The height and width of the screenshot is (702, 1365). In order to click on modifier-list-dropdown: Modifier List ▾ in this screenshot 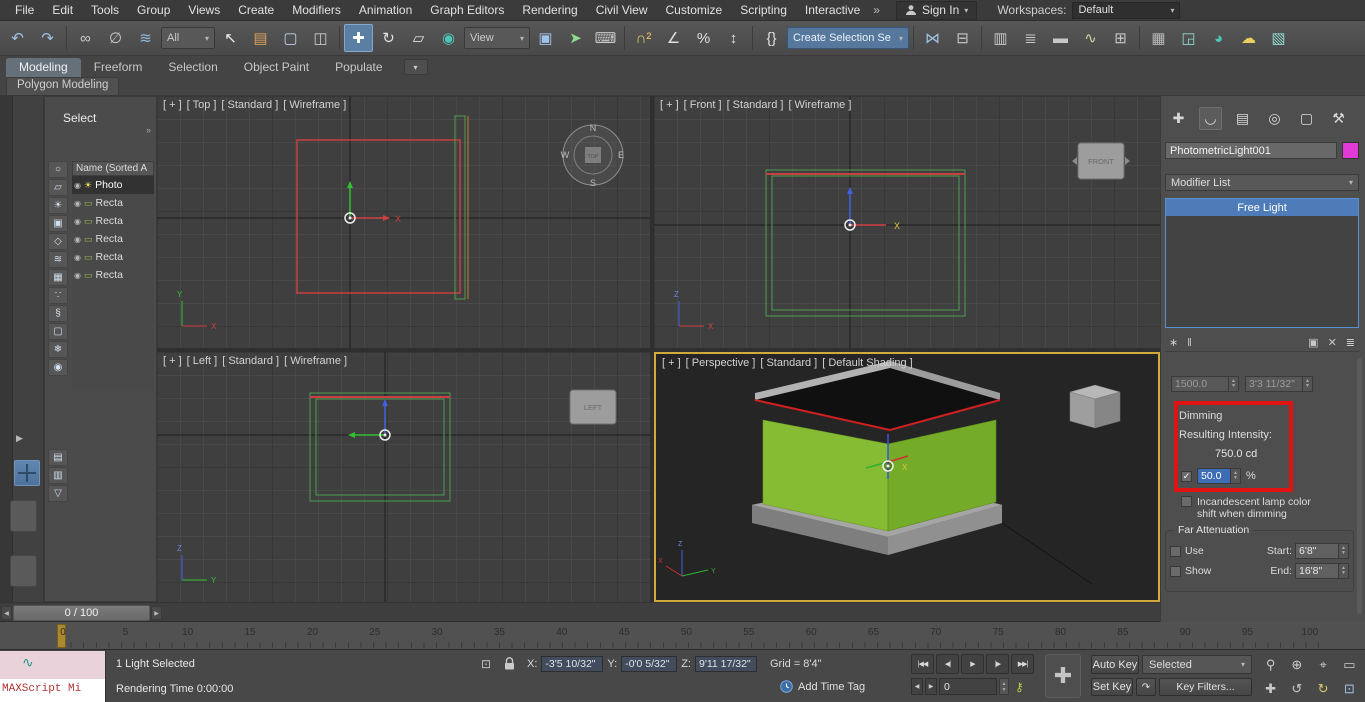, I will do `click(1262, 182)`.